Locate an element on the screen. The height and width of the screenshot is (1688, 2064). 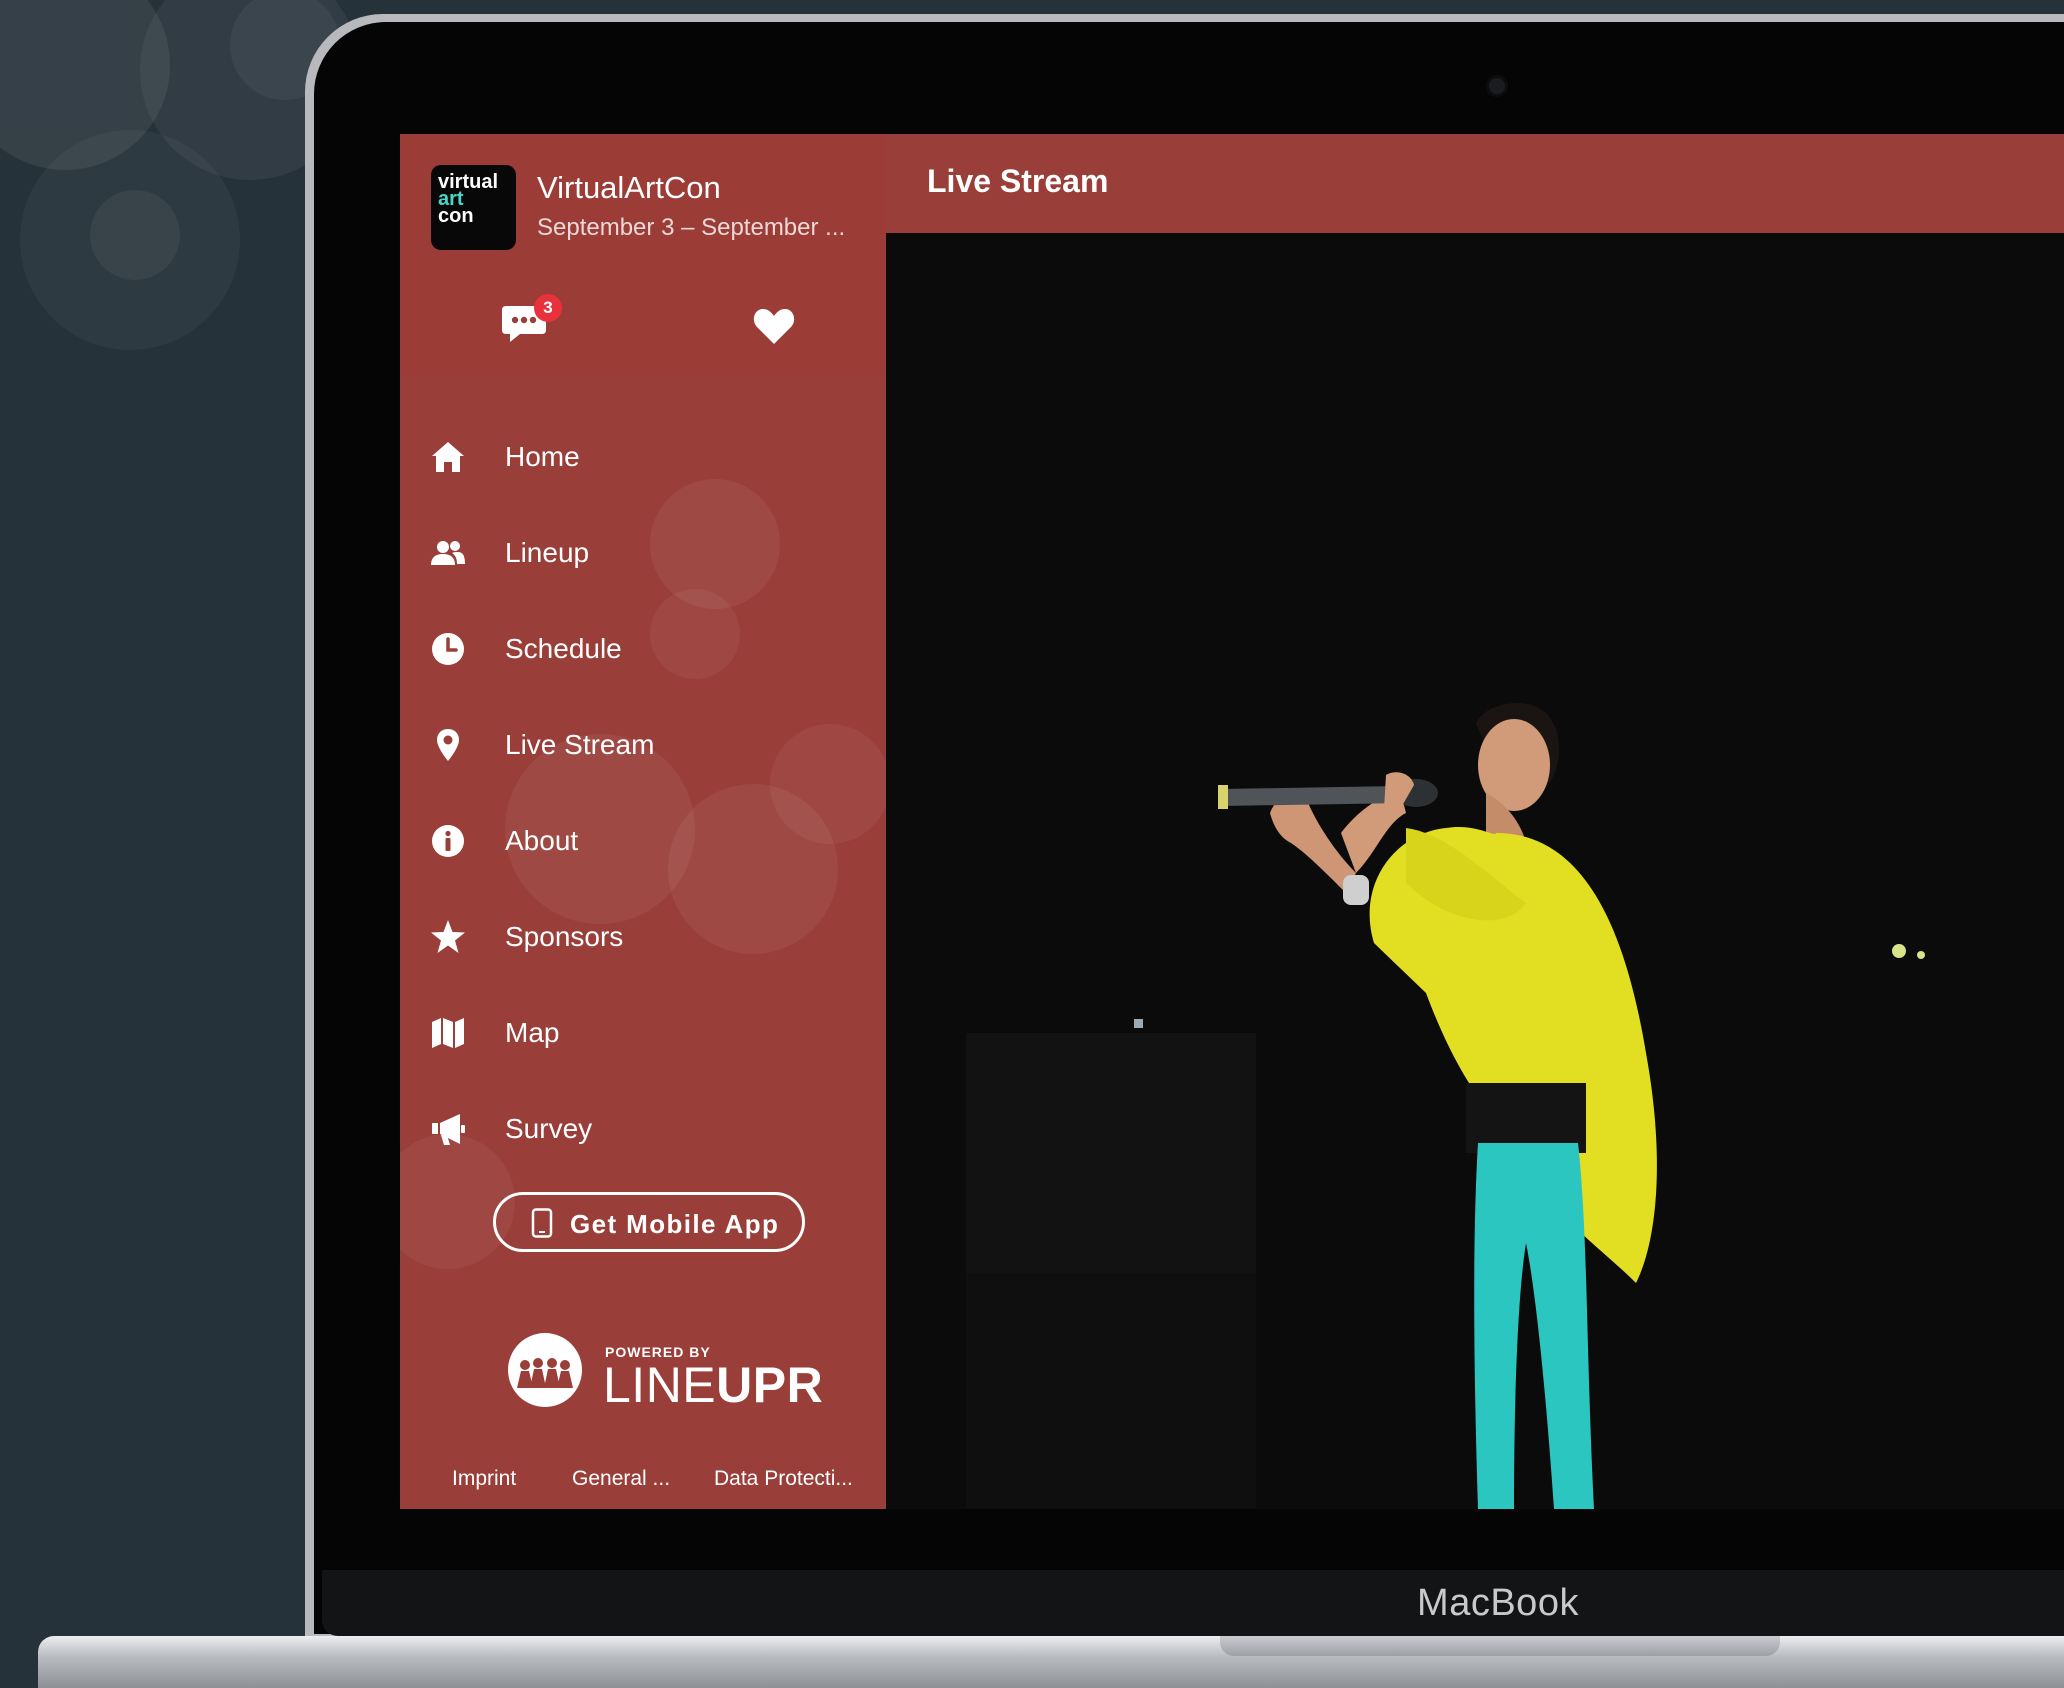
star-icon is located at coordinates (448, 936).